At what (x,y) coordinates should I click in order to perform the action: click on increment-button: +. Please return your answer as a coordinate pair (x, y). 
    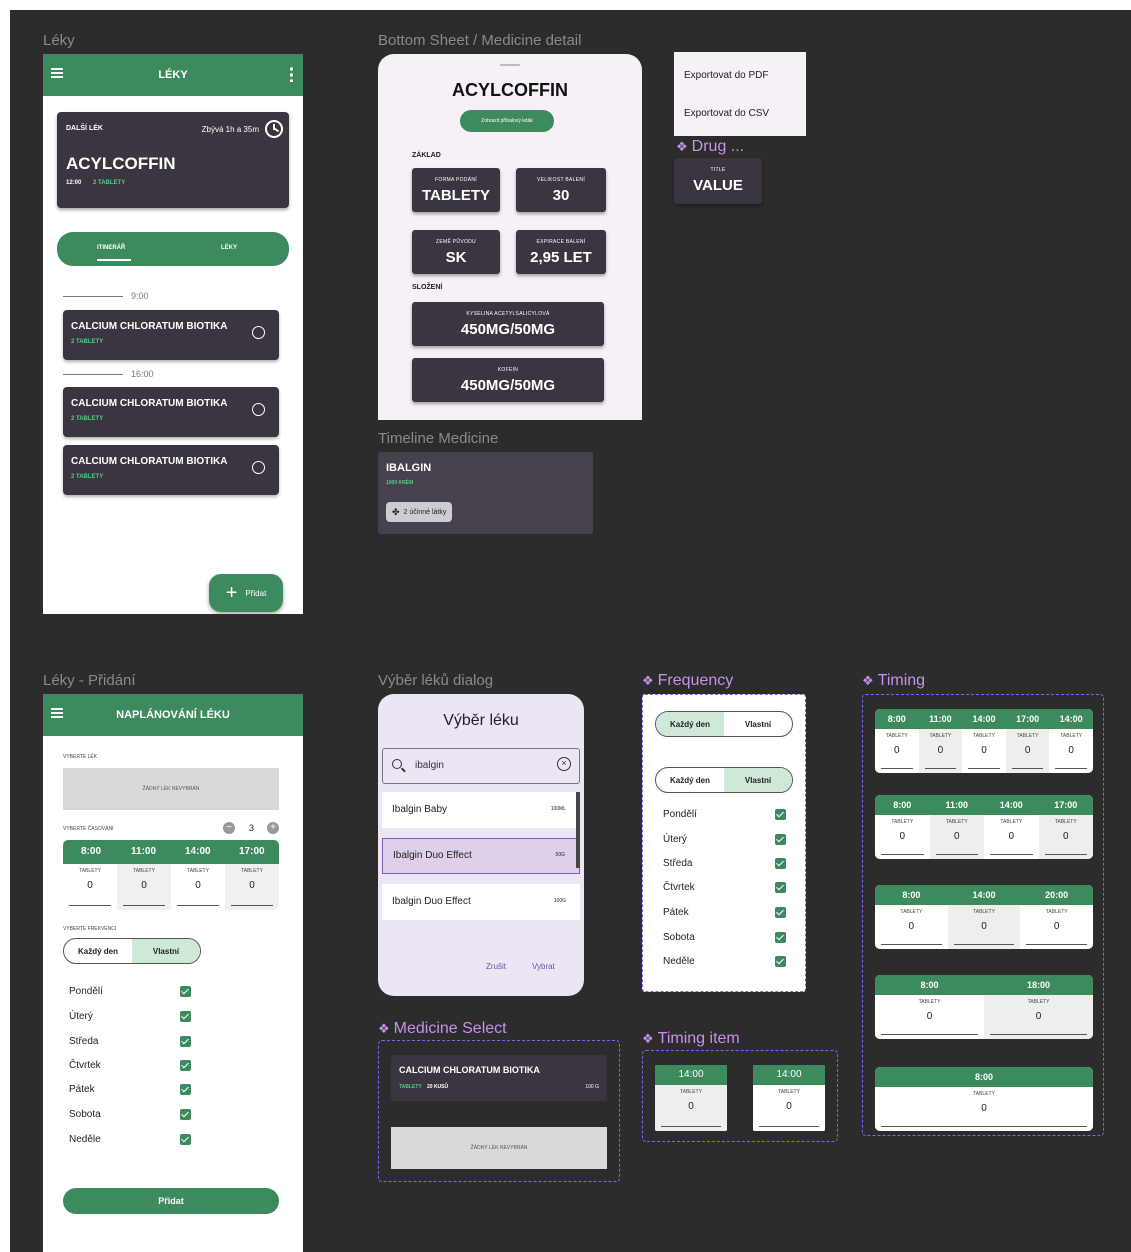
    Looking at the image, I should click on (273, 828).